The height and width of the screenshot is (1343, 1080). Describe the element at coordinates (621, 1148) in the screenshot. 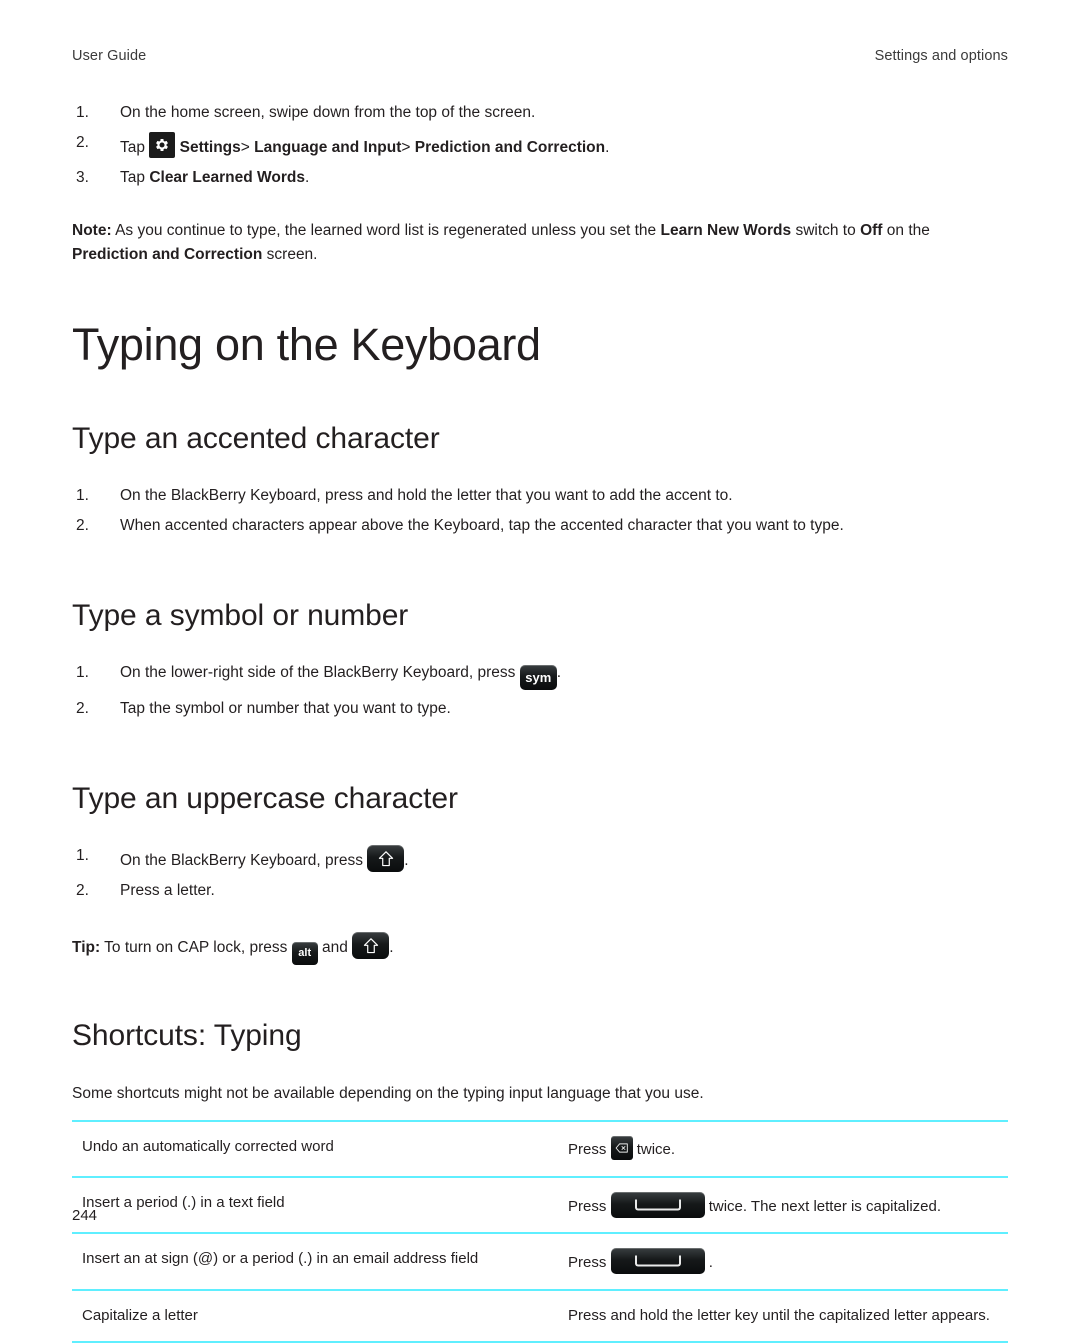

I see `delete-key-icon` at that location.